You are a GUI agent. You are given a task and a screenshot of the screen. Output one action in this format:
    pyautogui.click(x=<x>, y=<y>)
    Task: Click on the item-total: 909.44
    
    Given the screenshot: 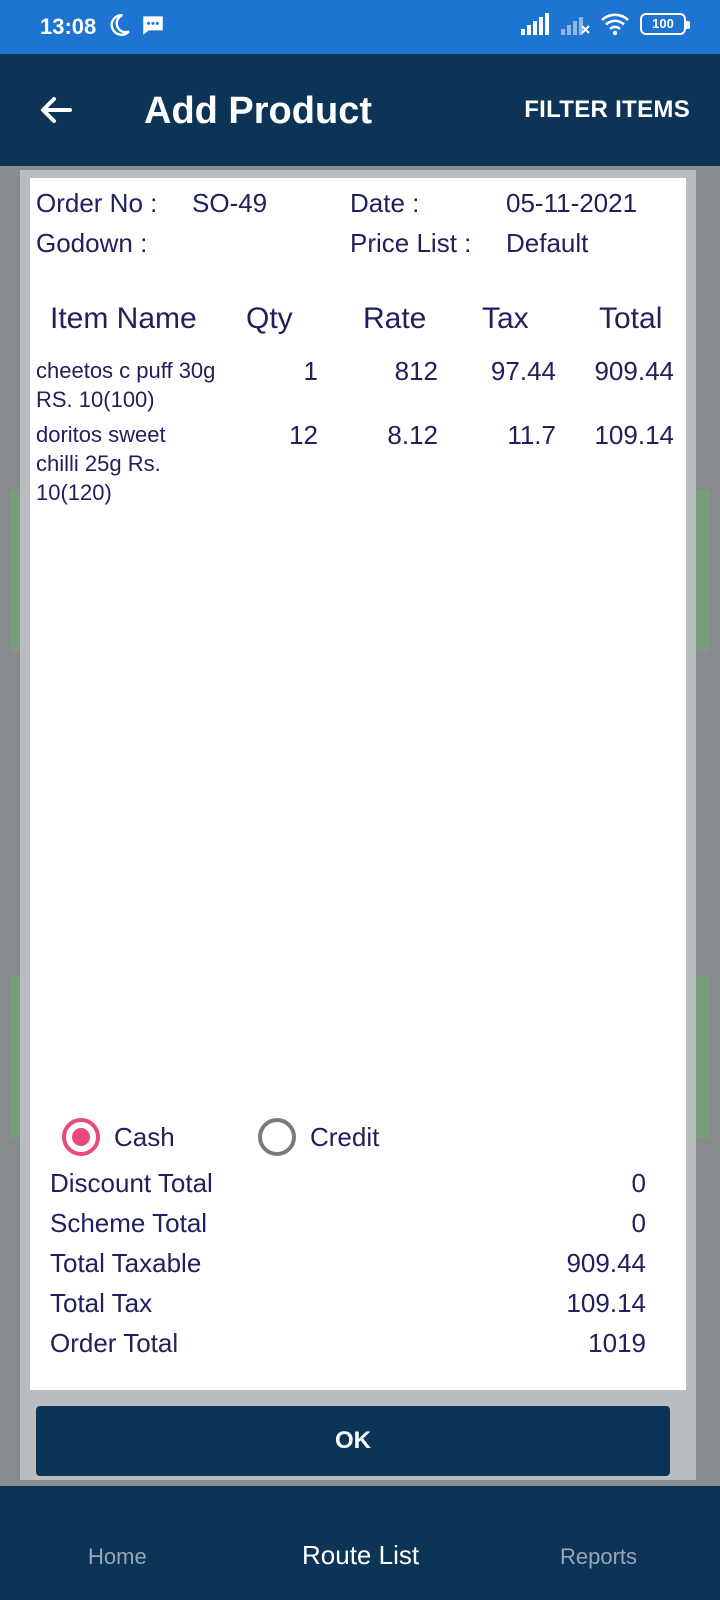 What is the action you would take?
    pyautogui.click(x=634, y=371)
    